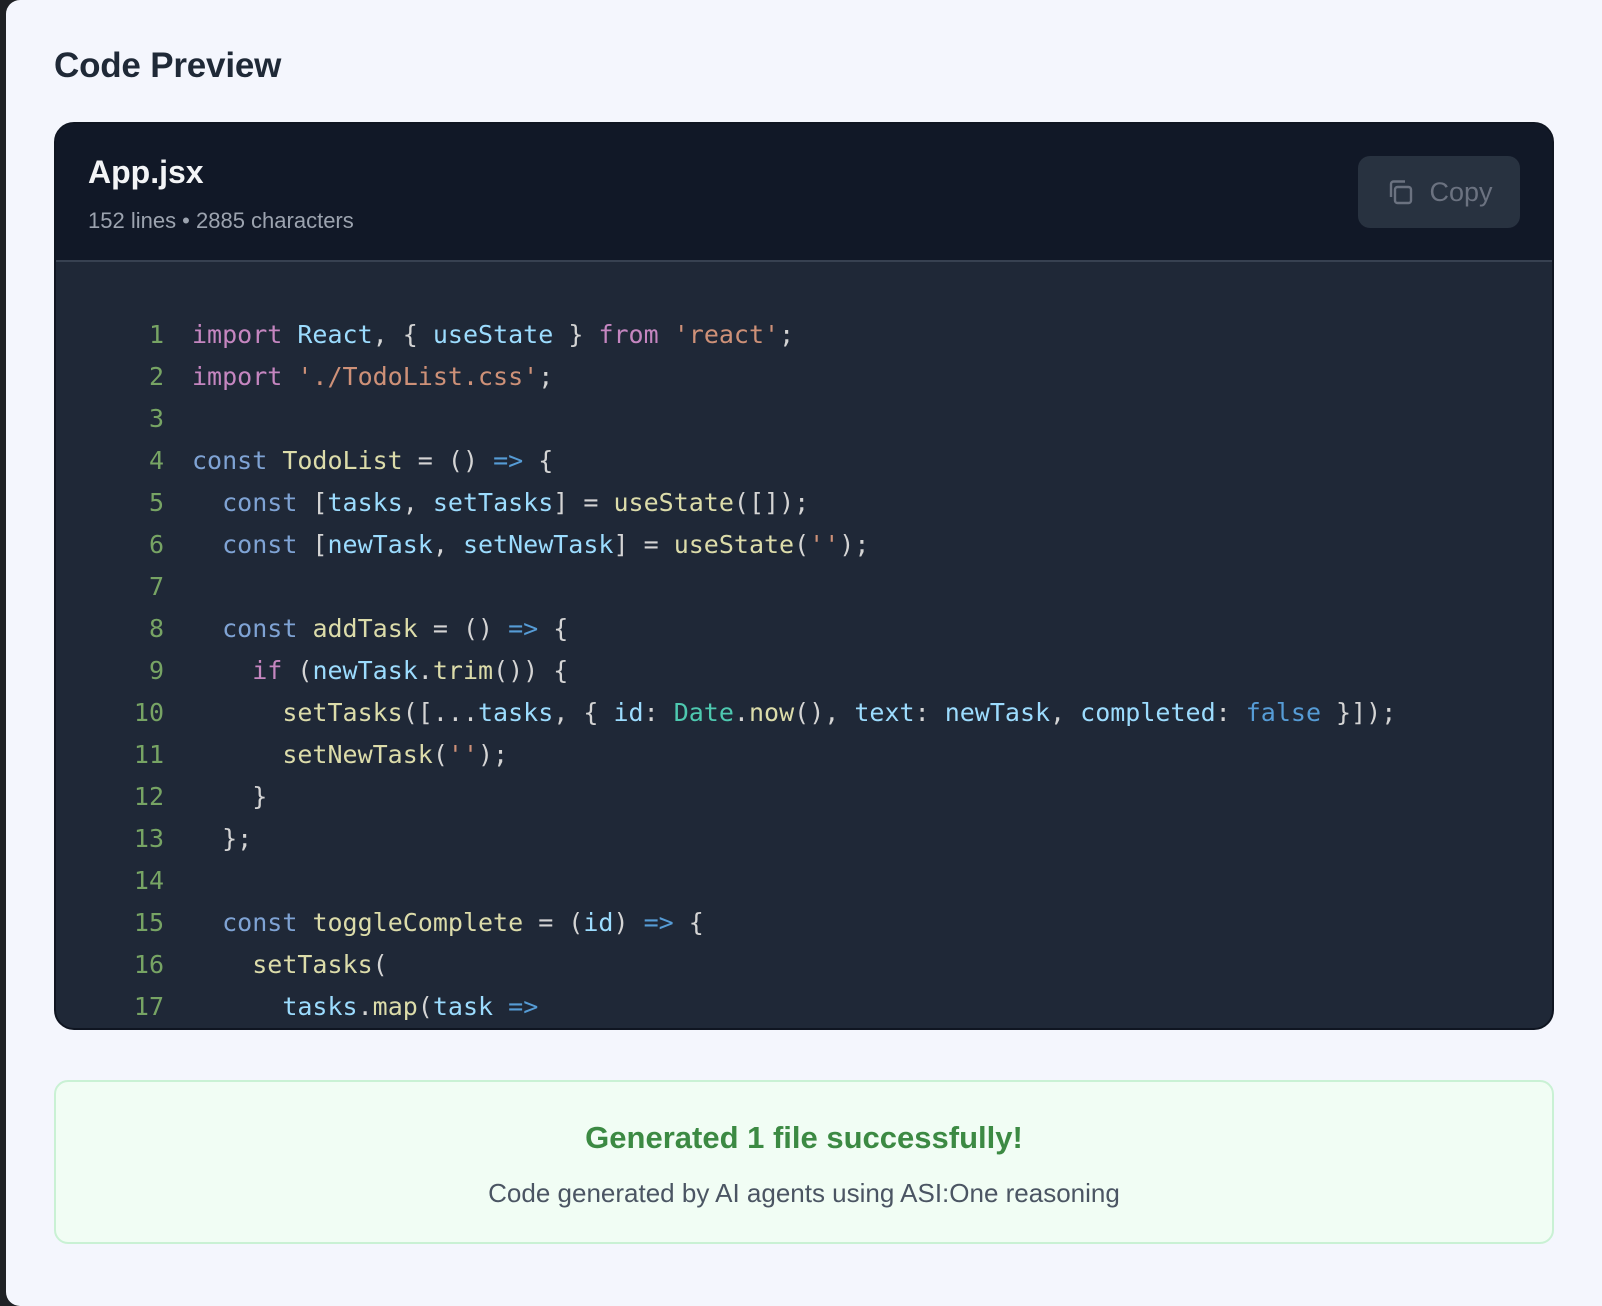 The height and width of the screenshot is (1306, 1602). I want to click on code-token: 'react', so click(726, 334).